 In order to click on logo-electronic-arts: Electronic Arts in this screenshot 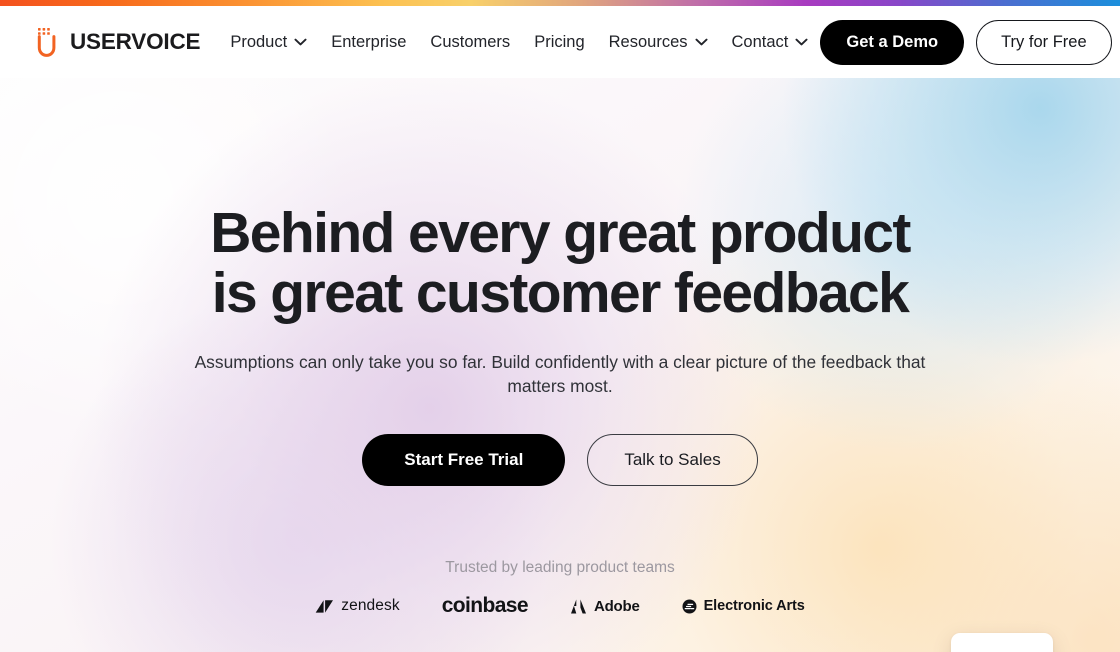, I will do `click(743, 606)`.